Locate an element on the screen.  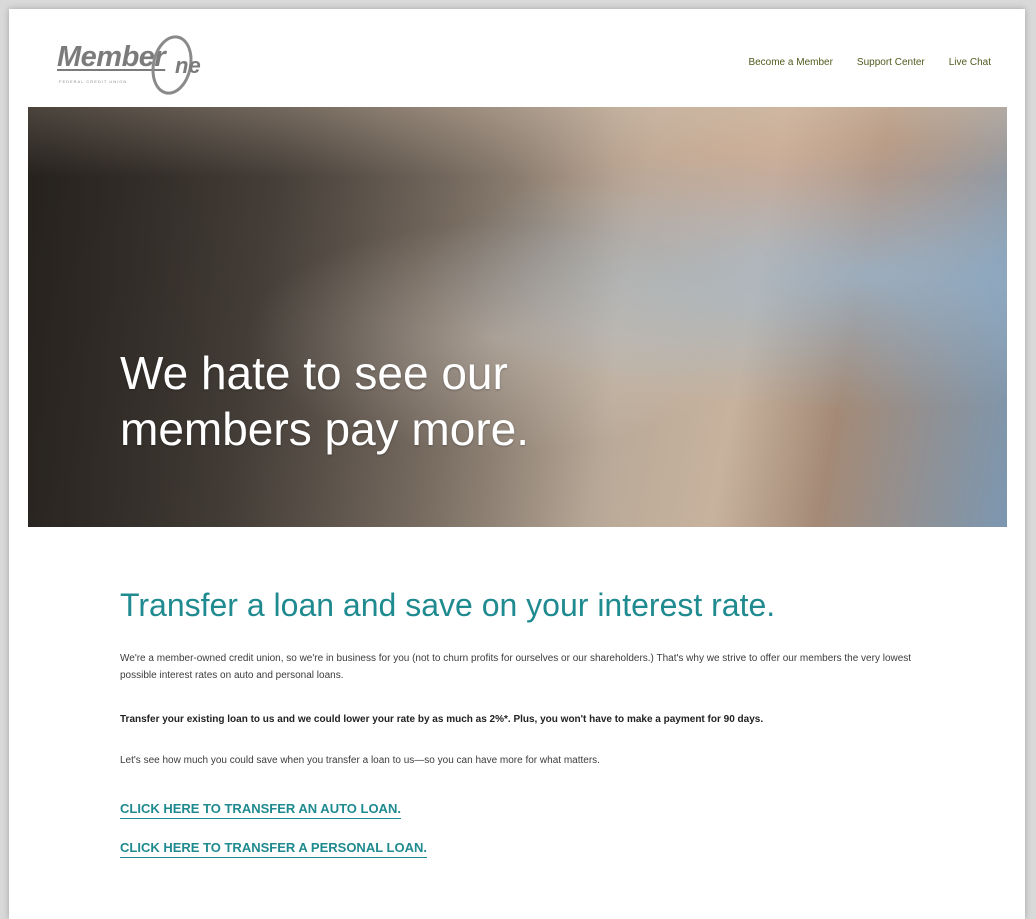
logo-wordmark: Member is located at coordinates (111, 57).